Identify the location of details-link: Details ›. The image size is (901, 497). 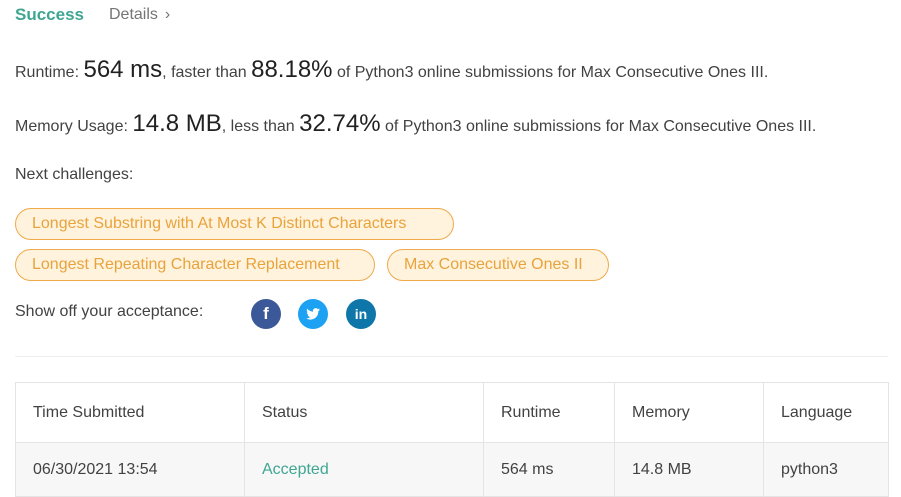
(139, 15).